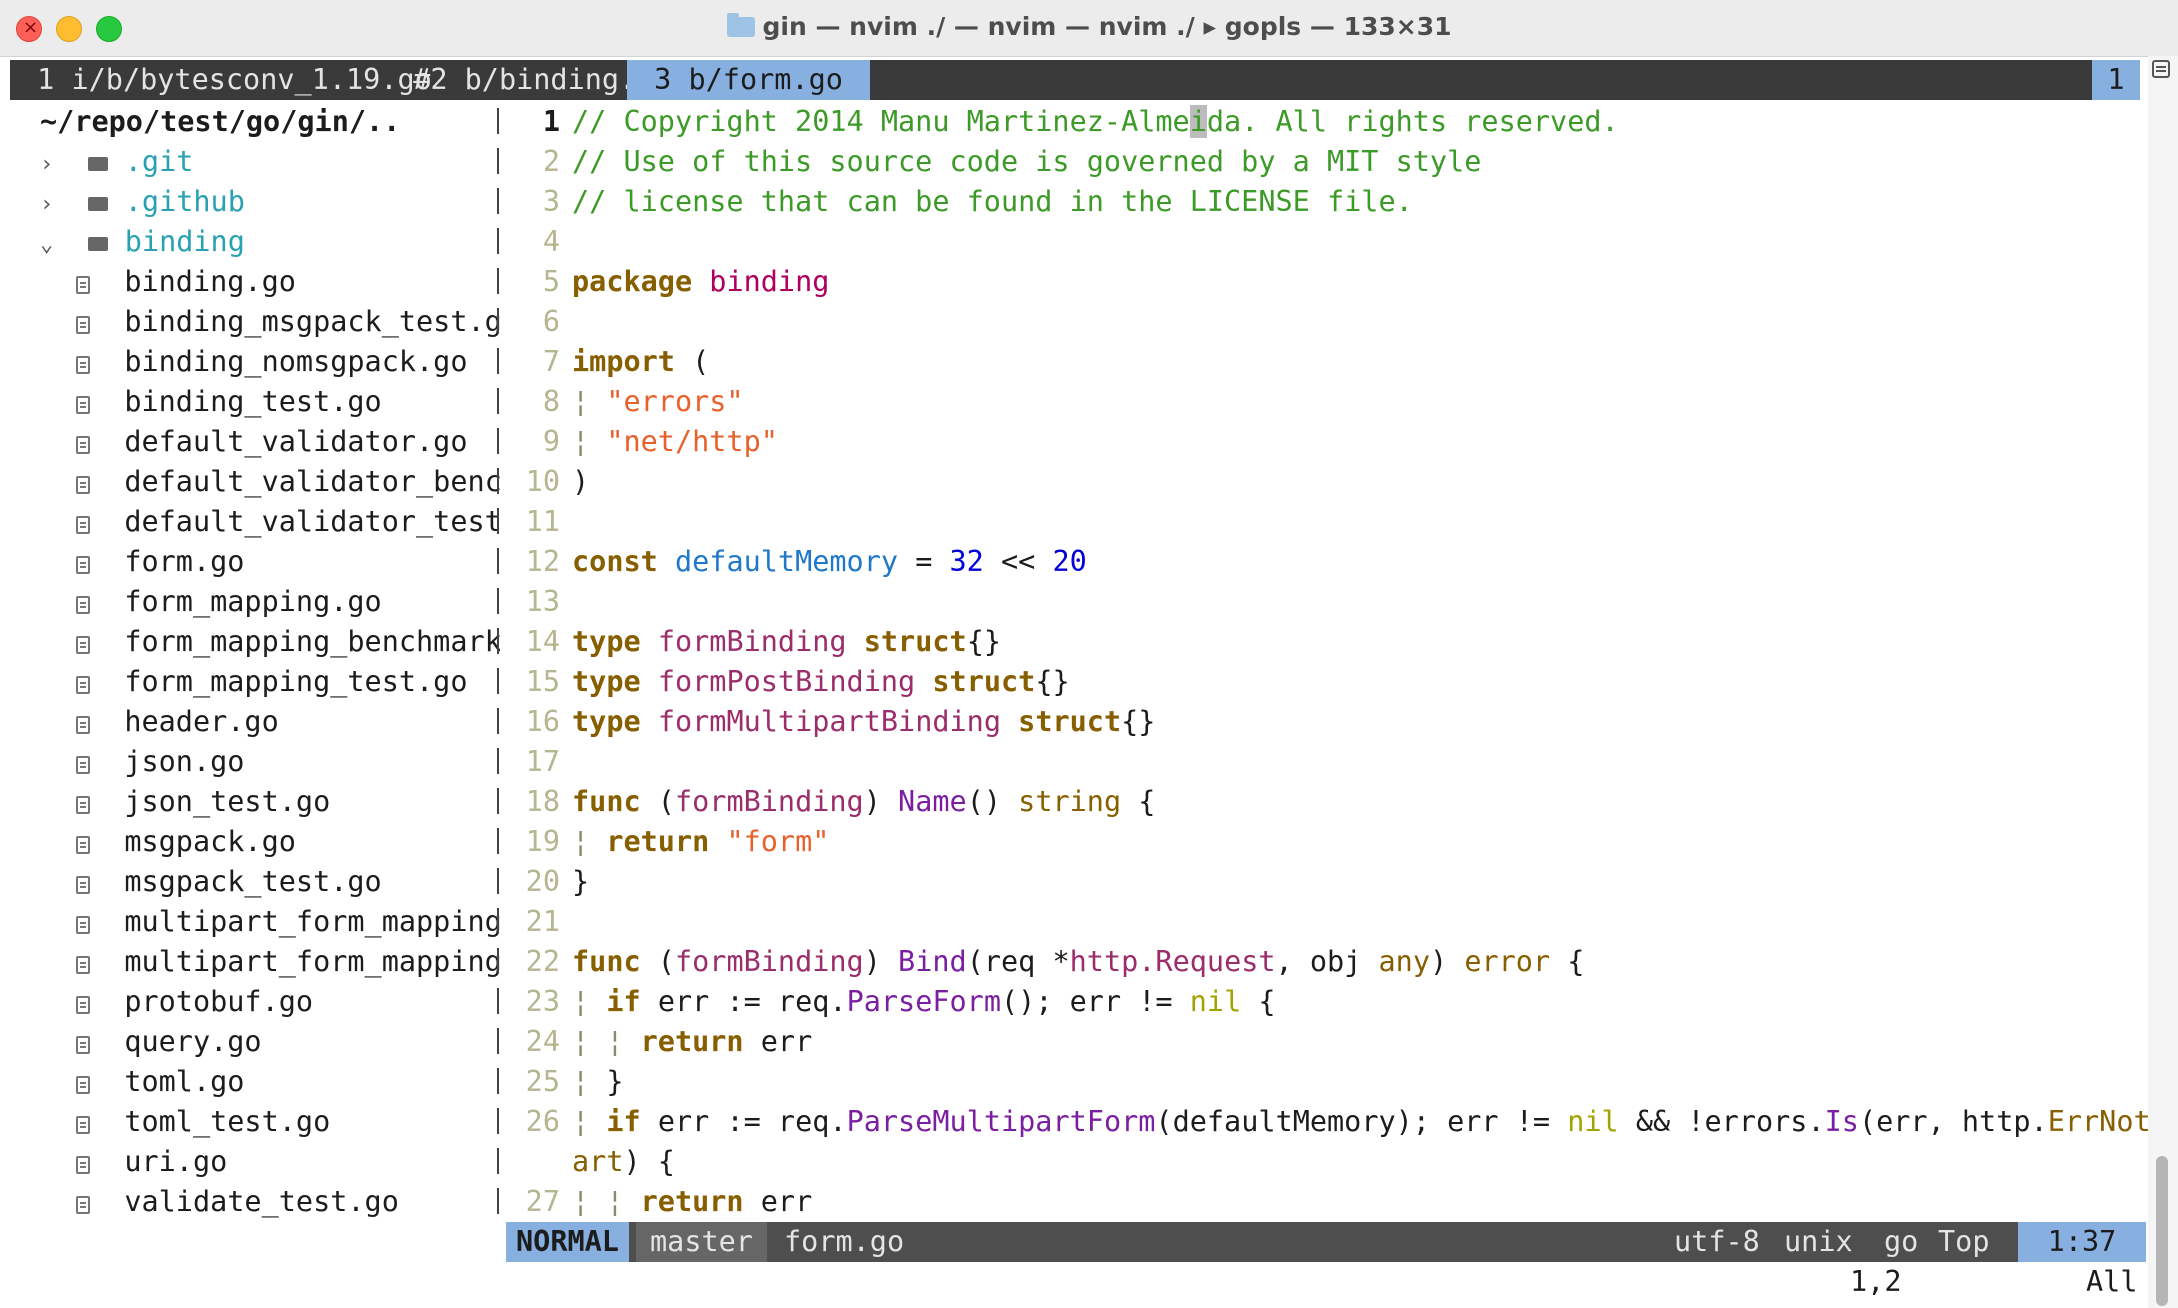 The image size is (2178, 1308). What do you see at coordinates (160, 1082) in the screenshot?
I see `tree-file: toml.go` at bounding box center [160, 1082].